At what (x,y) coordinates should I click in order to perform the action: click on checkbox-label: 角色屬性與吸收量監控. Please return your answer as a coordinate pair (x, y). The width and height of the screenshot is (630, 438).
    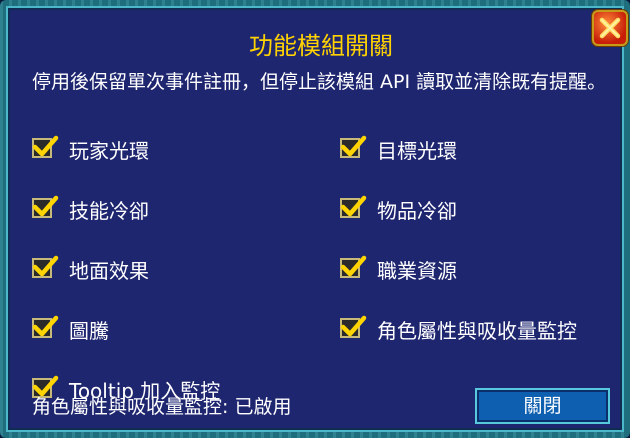
    Looking at the image, I should click on (477, 331).